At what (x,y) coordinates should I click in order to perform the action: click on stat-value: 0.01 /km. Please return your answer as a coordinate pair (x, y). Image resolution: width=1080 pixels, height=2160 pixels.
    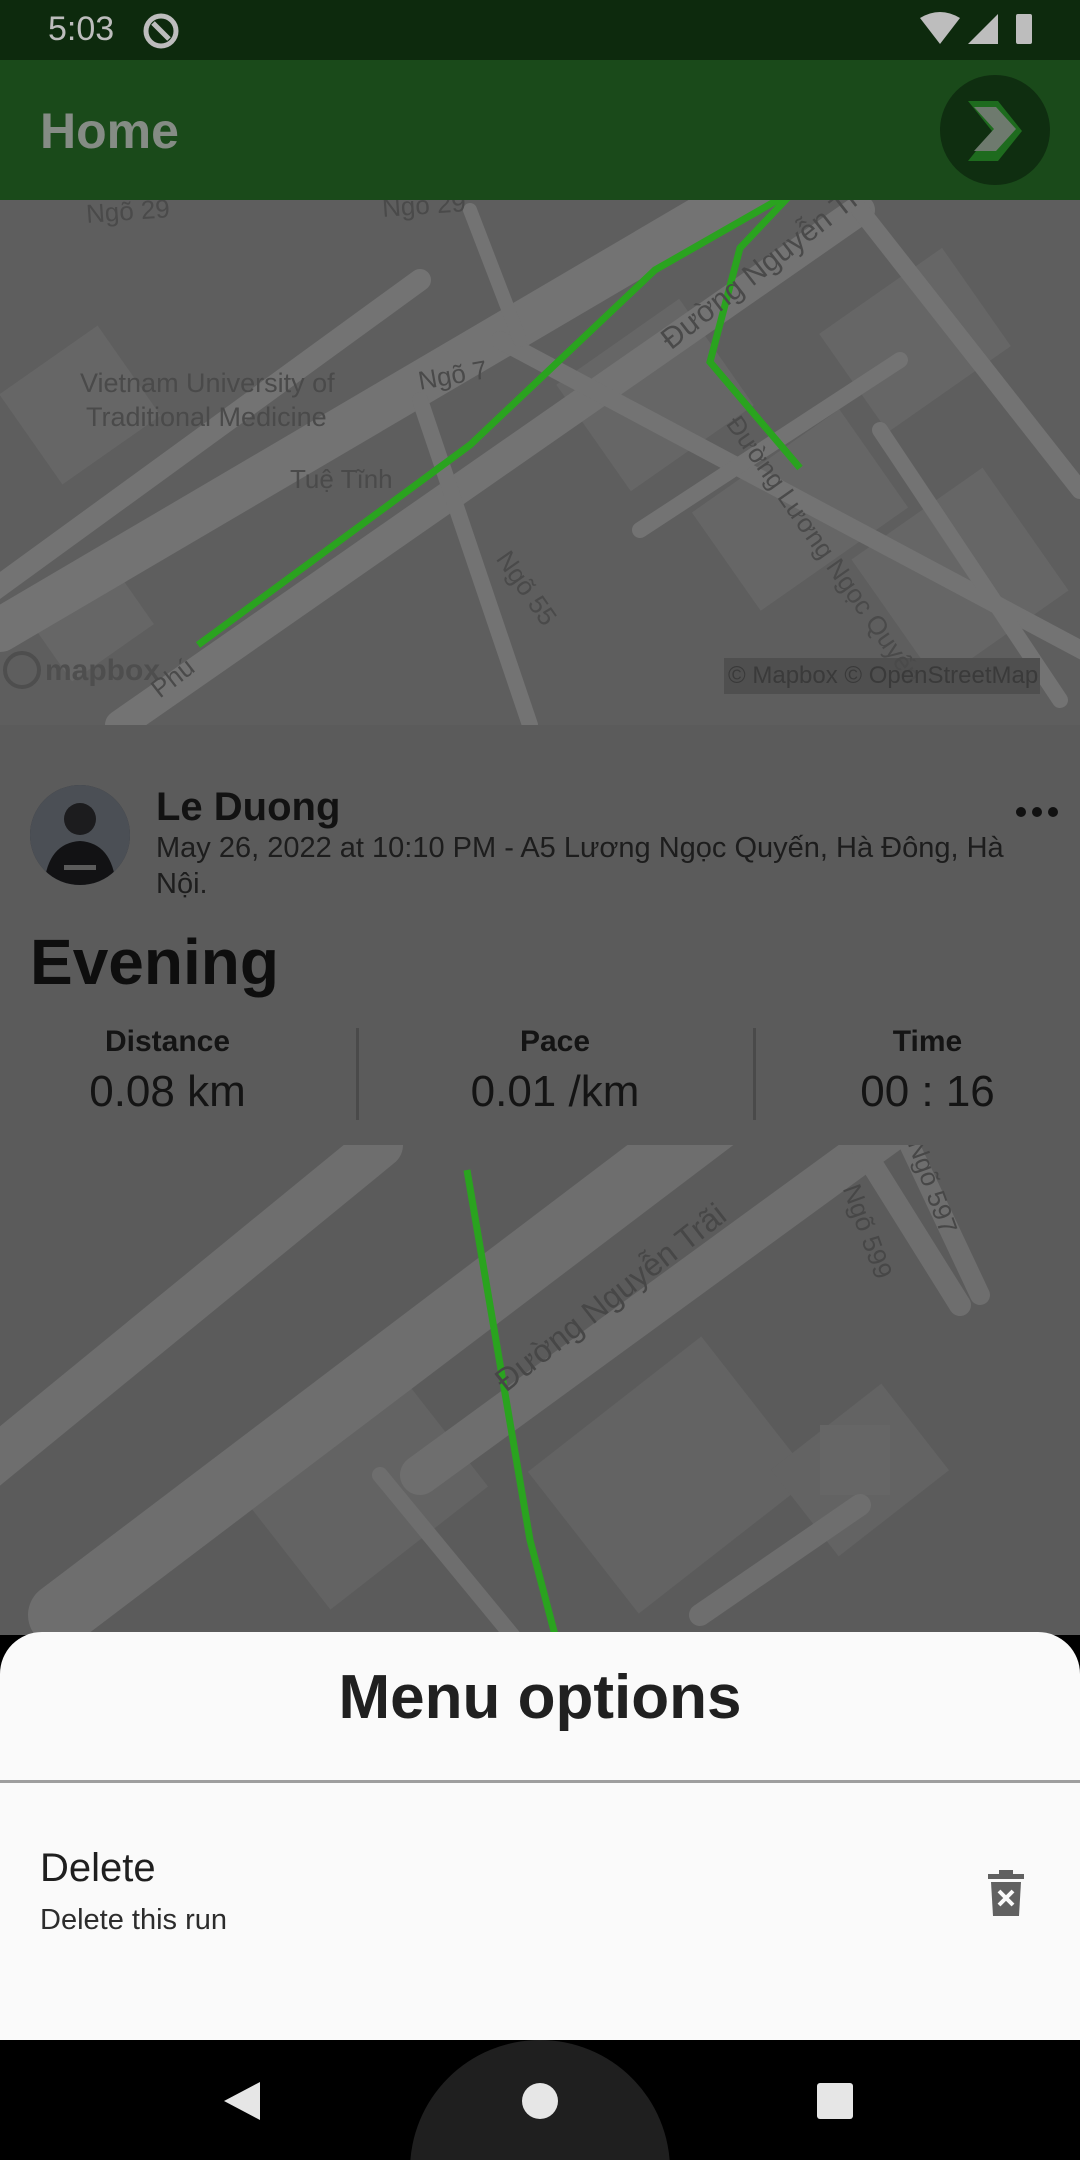
    Looking at the image, I should click on (555, 1091).